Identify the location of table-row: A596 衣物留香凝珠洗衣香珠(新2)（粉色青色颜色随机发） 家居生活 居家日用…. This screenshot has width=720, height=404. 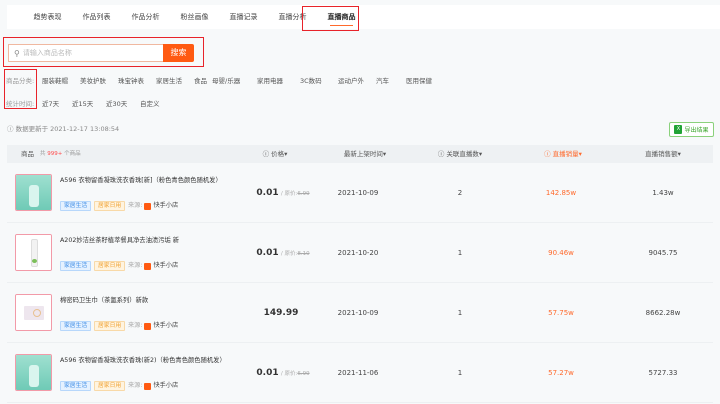
(360, 373).